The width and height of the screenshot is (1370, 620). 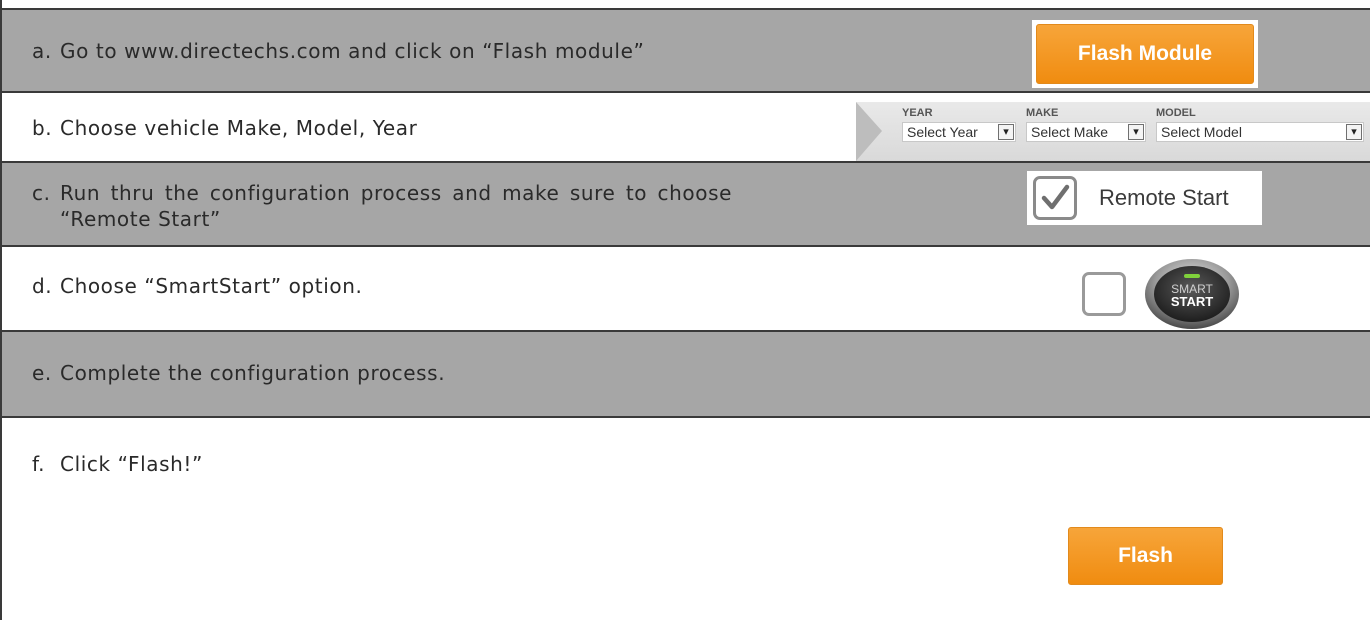 I want to click on model-selector: MODEL Select Model ▾, so click(x=1260, y=124).